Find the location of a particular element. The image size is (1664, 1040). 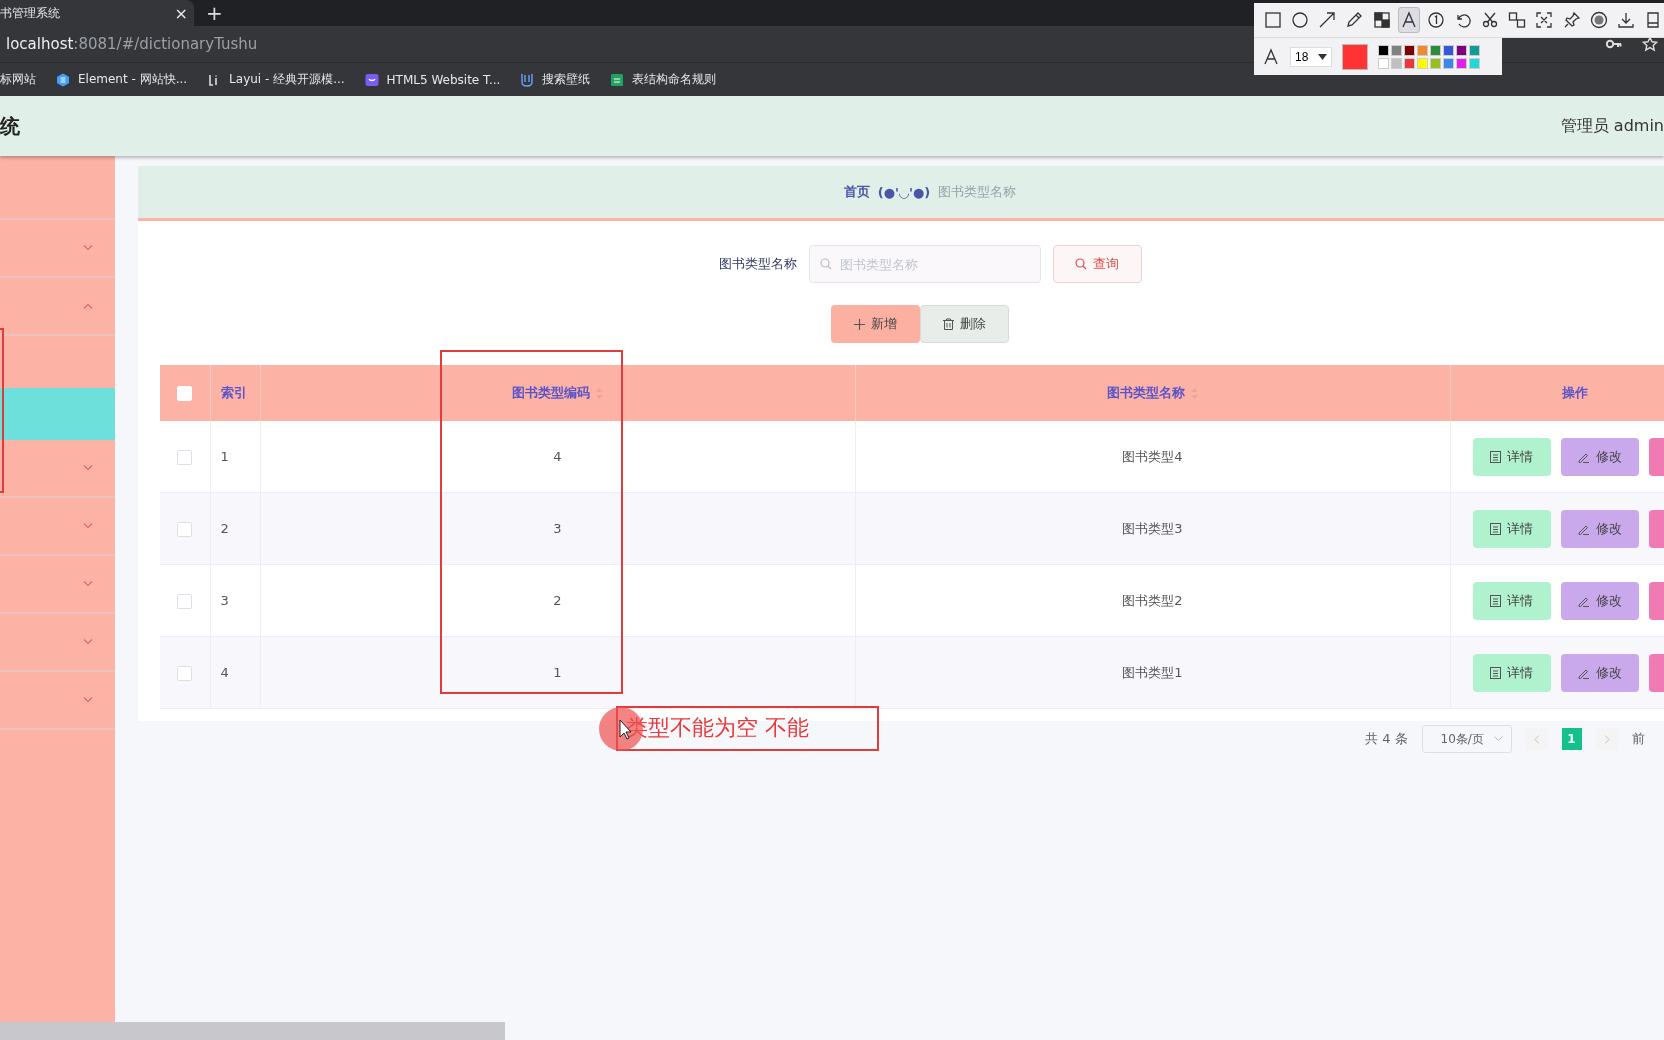

browser-tab: 书管理系统 × is located at coordinates (97, 13).